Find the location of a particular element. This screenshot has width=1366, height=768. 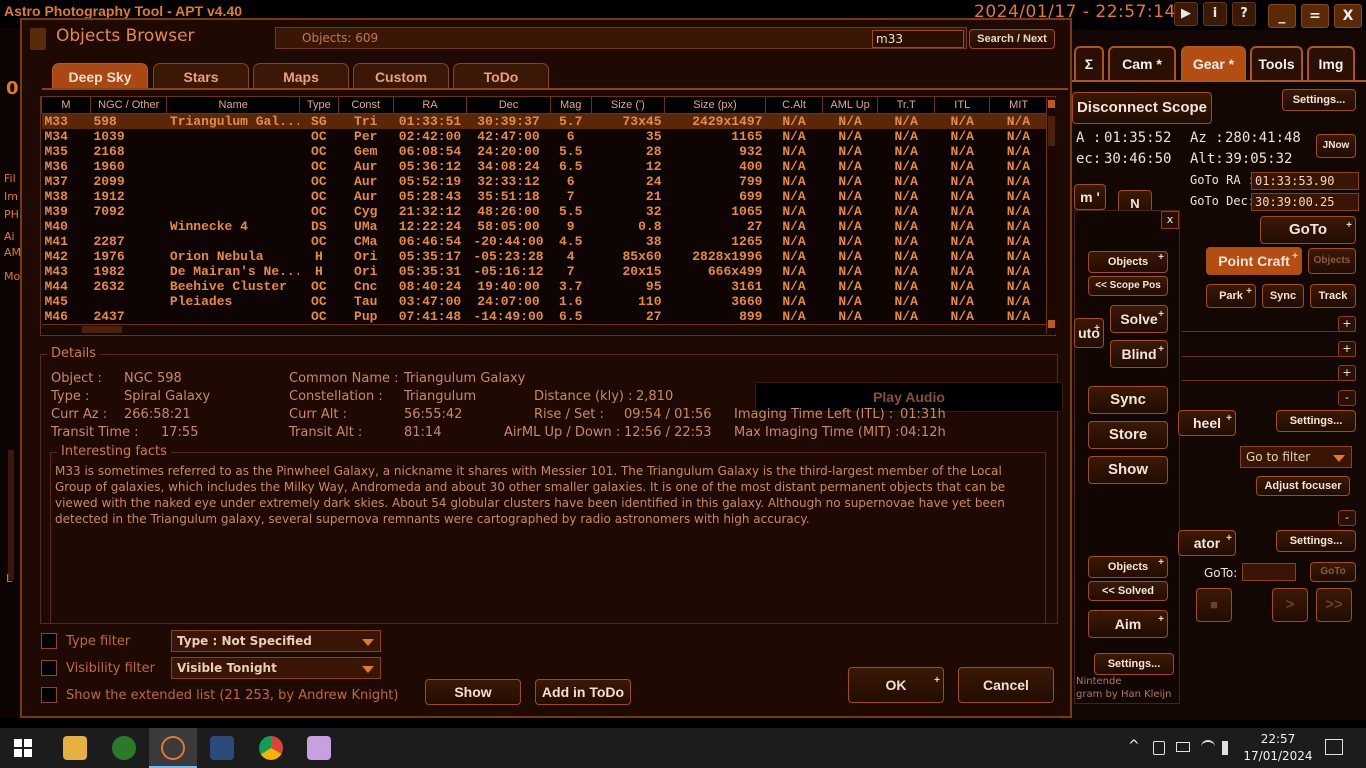

sync-button: Sync is located at coordinates (1128, 400).